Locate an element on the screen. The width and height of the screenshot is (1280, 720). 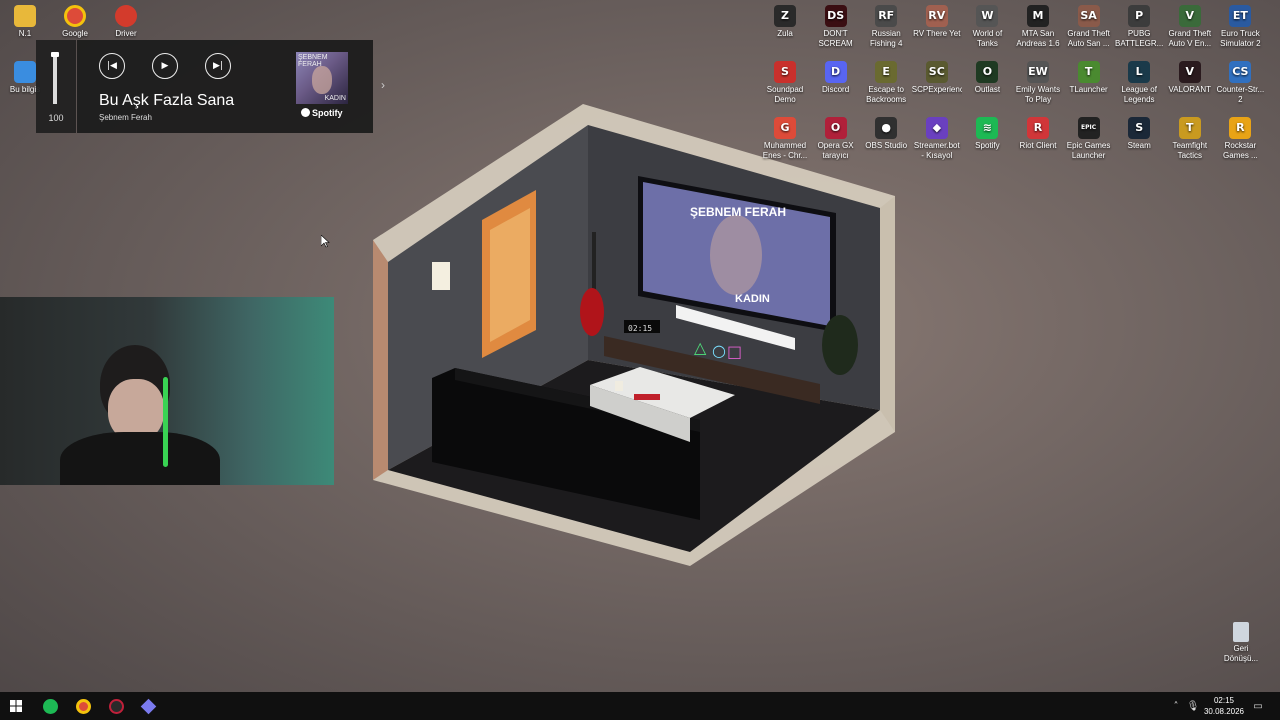
desktop-icon-label: Spotify is located at coordinates (987, 145).